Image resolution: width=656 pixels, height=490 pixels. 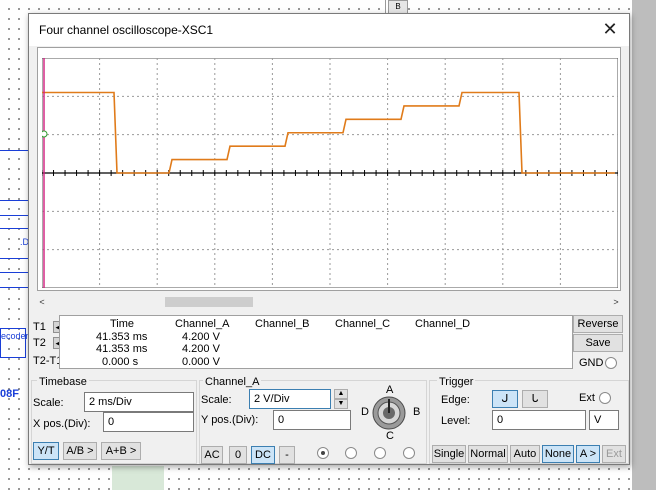 I want to click on gnd-radio, so click(x=611, y=363).